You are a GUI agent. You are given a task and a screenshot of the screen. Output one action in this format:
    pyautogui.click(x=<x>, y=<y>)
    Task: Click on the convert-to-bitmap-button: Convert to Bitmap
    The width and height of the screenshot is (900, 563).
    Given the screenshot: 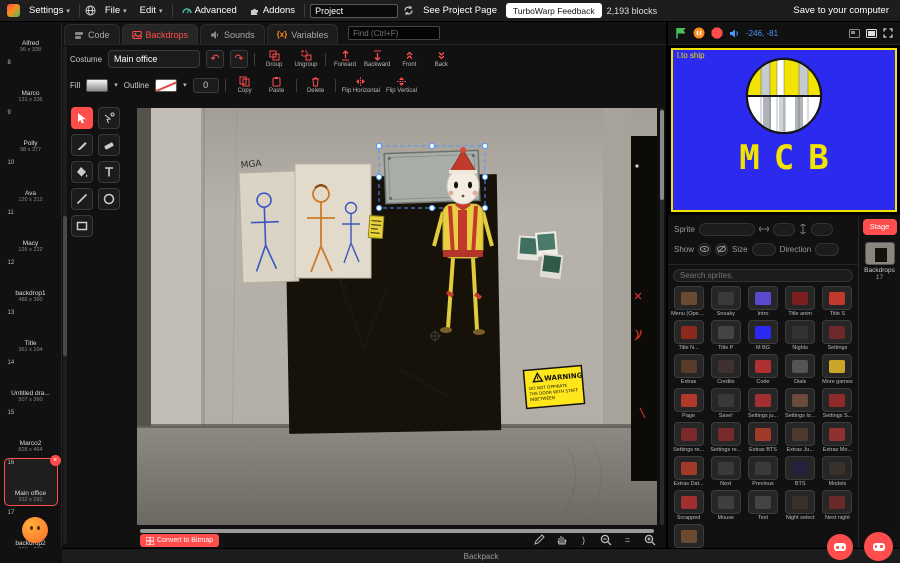 What is the action you would take?
    pyautogui.click(x=180, y=540)
    